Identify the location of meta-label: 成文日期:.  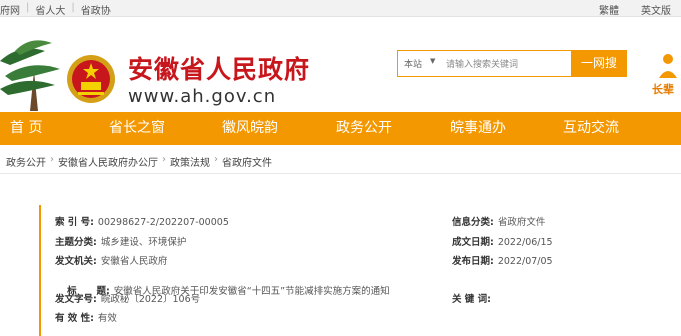
(473, 242).